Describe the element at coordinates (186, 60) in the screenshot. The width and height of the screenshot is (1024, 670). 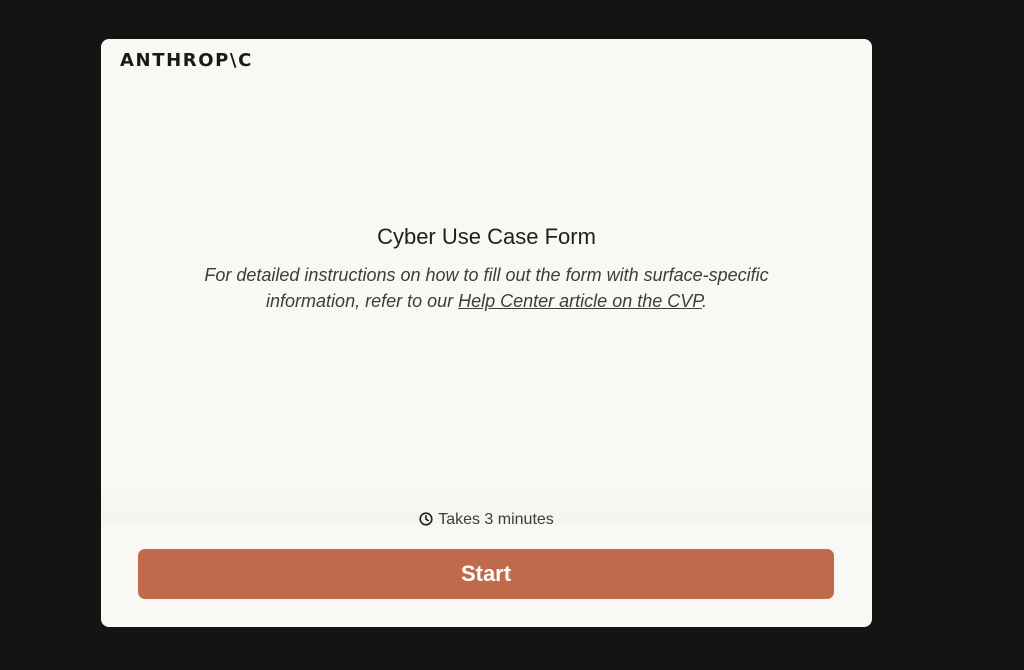
I see `anthropic-logo: ANTHROP\C` at that location.